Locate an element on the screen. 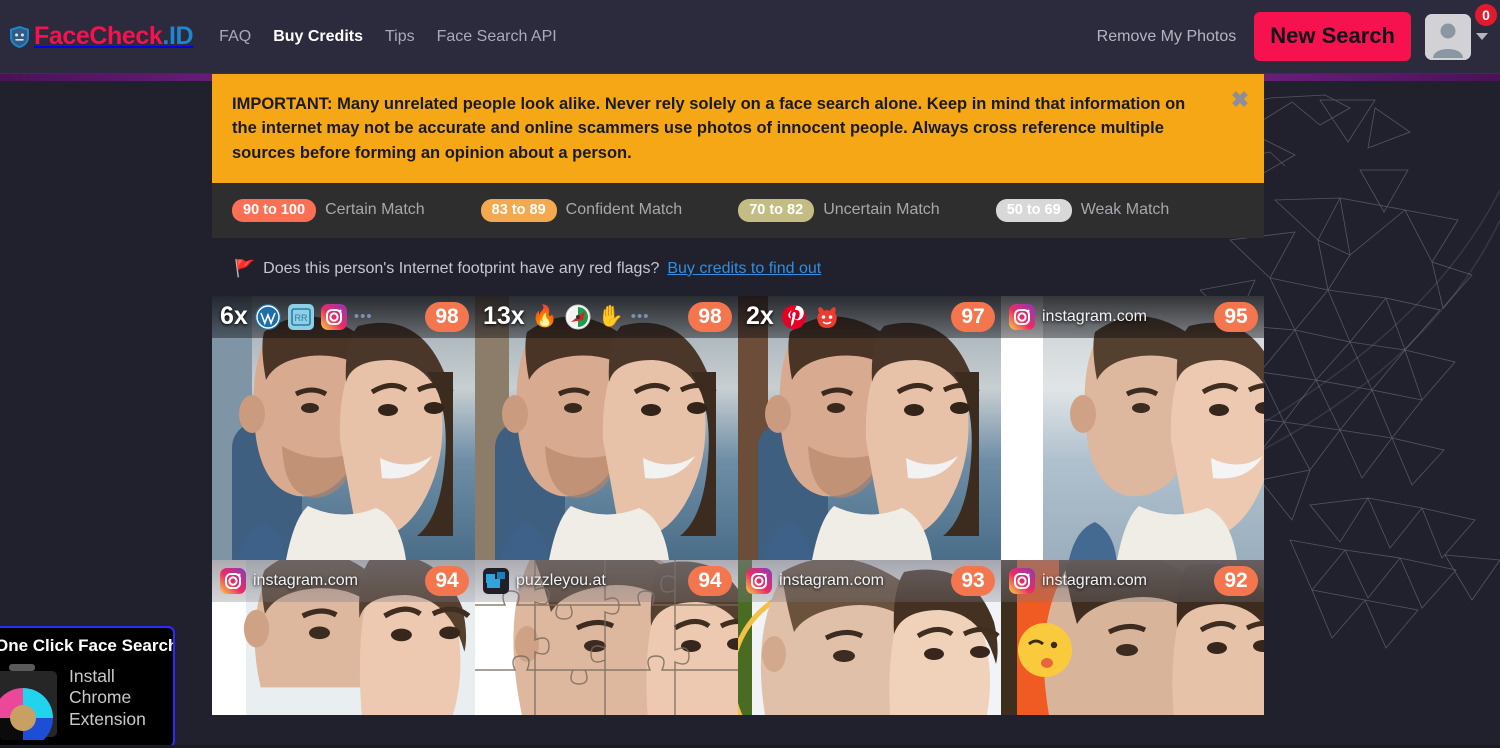 The height and width of the screenshot is (748, 1500). result-domain: puzzleyou.at is located at coordinates (561, 580).